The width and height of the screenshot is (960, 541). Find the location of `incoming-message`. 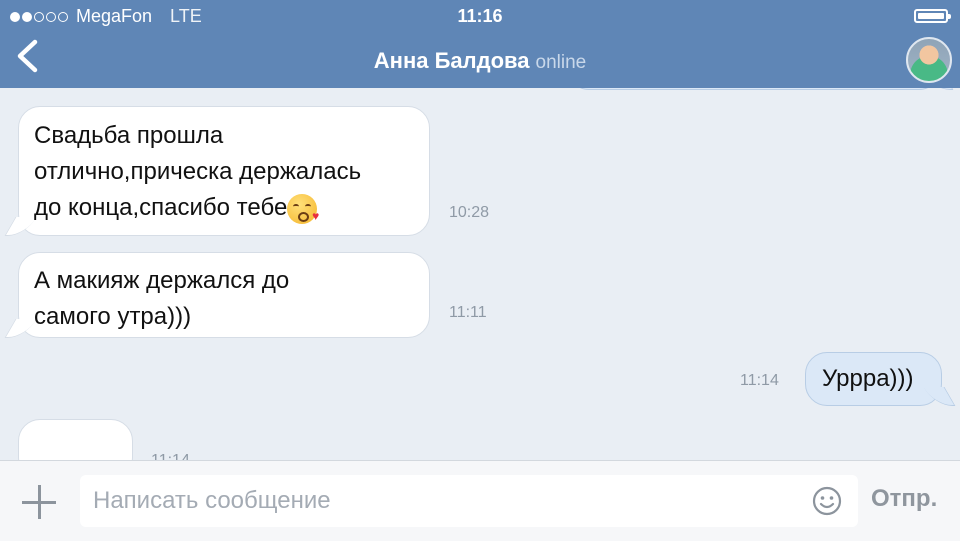

incoming-message is located at coordinates (75, 439).